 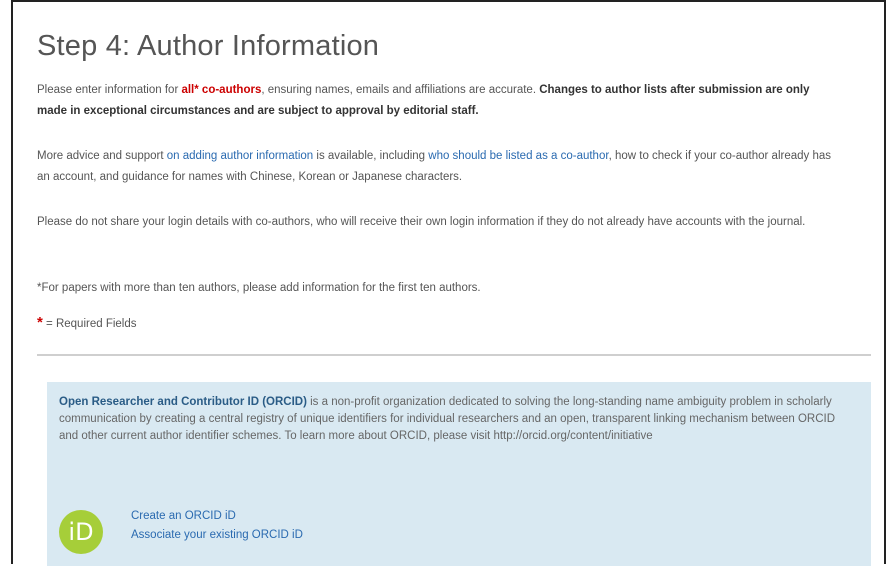 What do you see at coordinates (208, 46) in the screenshot?
I see `page-title: Step 4: Author Information` at bounding box center [208, 46].